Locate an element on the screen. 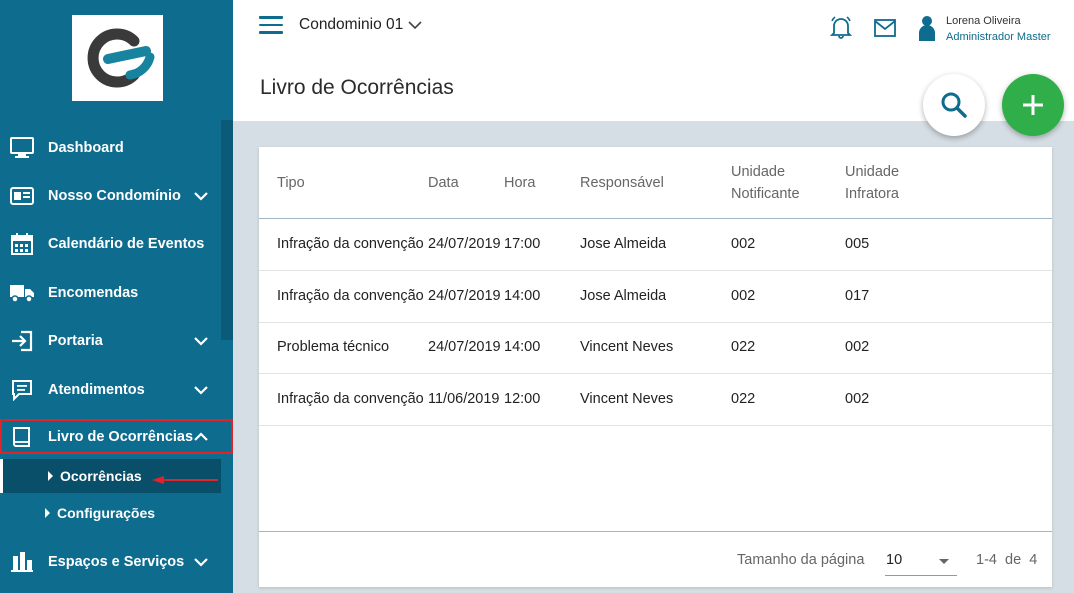  add-button is located at coordinates (1033, 105).